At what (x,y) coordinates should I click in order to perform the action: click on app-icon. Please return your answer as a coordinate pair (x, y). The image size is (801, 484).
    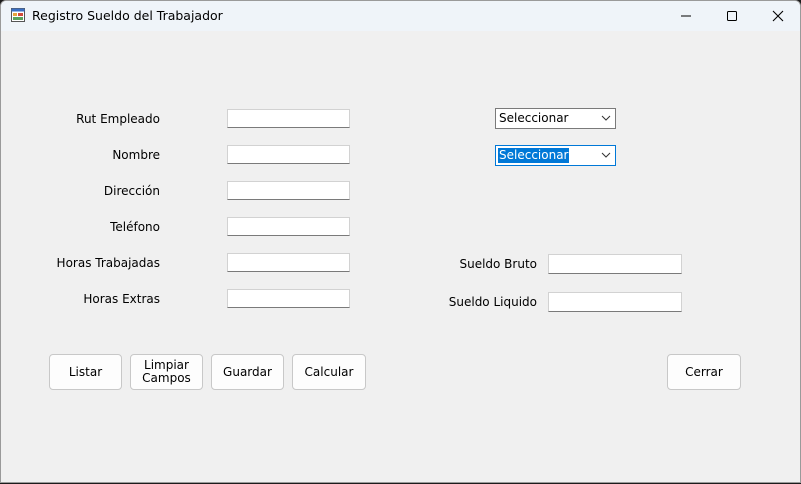
    Looking at the image, I should click on (18, 15).